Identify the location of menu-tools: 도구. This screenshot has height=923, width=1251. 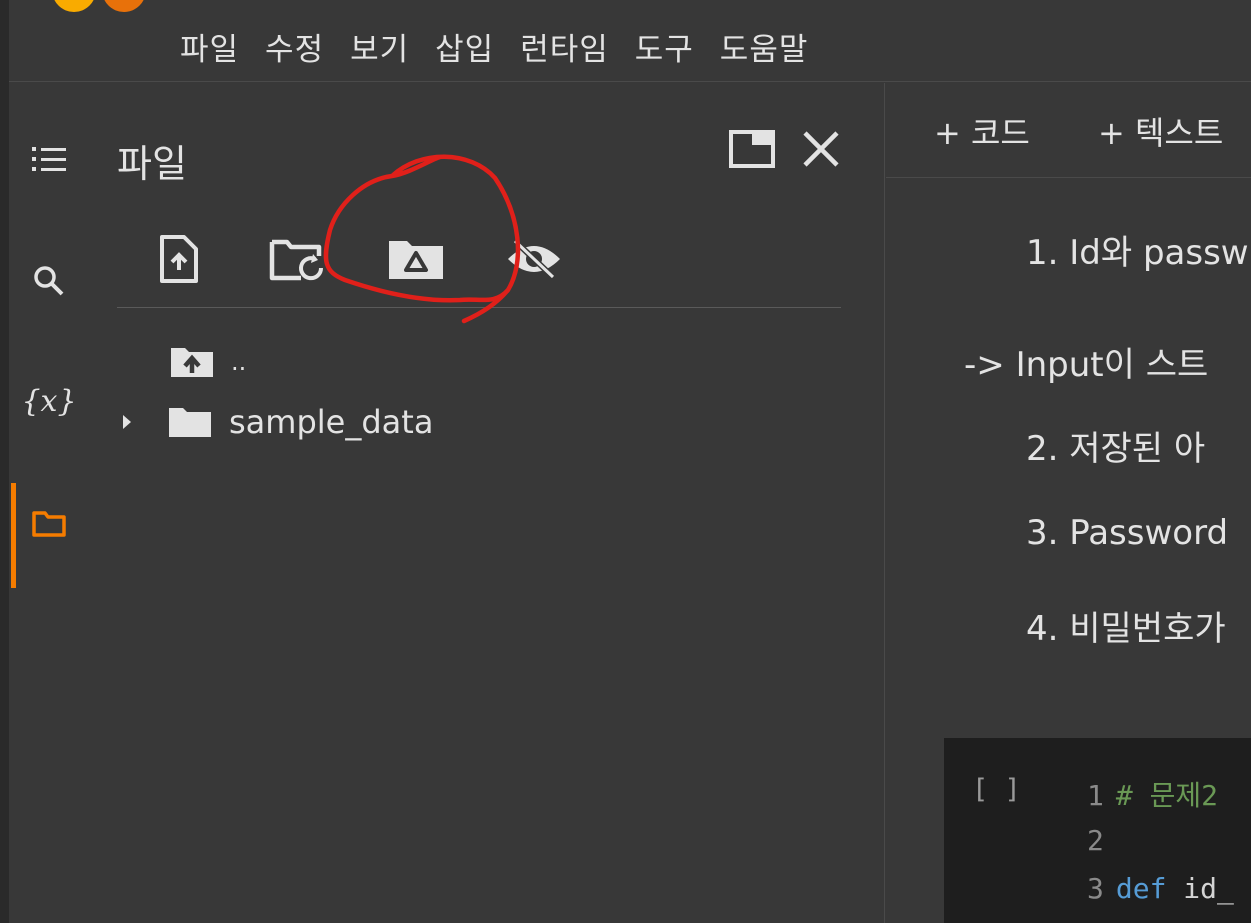
(664, 46).